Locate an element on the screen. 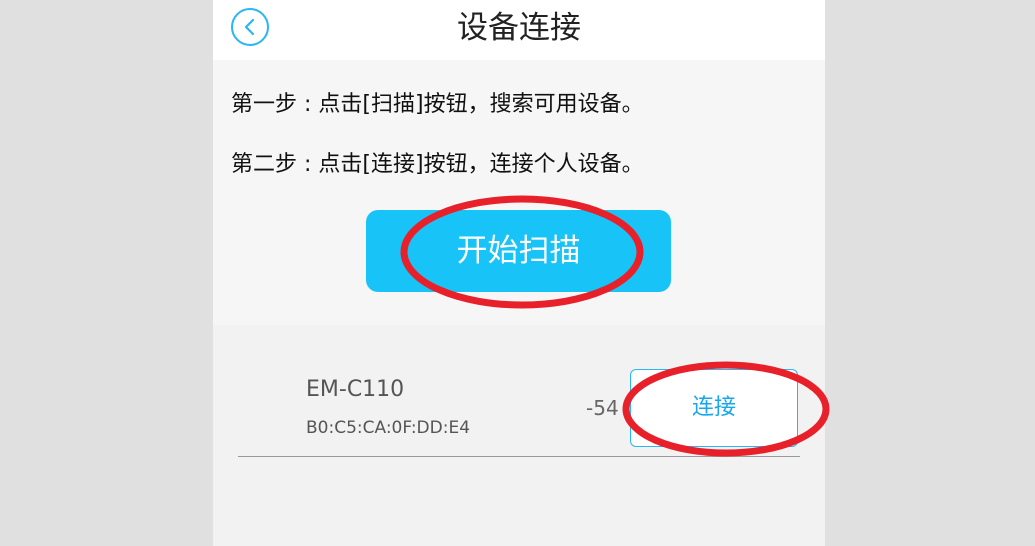 This screenshot has height=546, width=1035. connect-button: 连接 is located at coordinates (714, 408).